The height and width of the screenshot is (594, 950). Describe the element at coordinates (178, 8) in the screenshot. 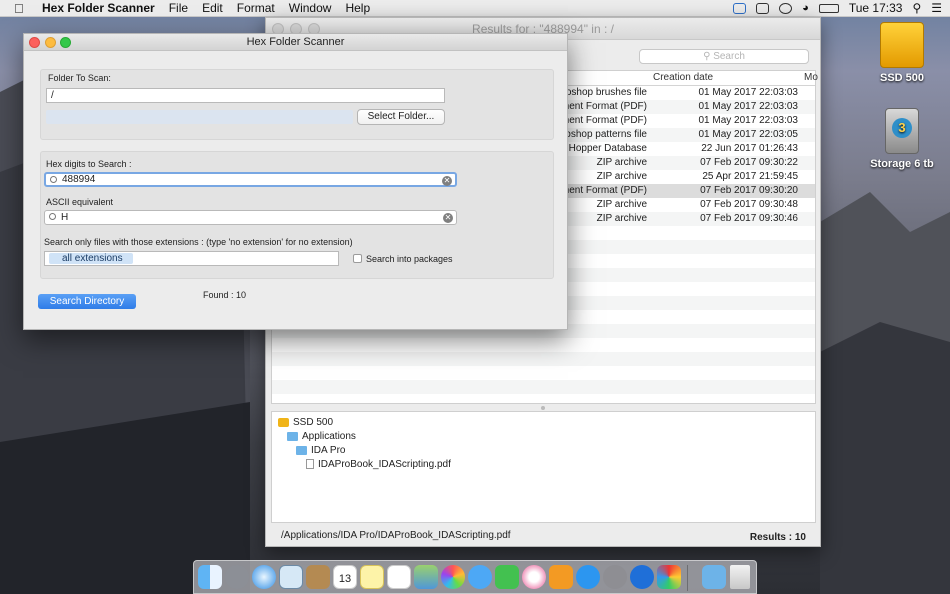

I see `menu-file: File` at that location.